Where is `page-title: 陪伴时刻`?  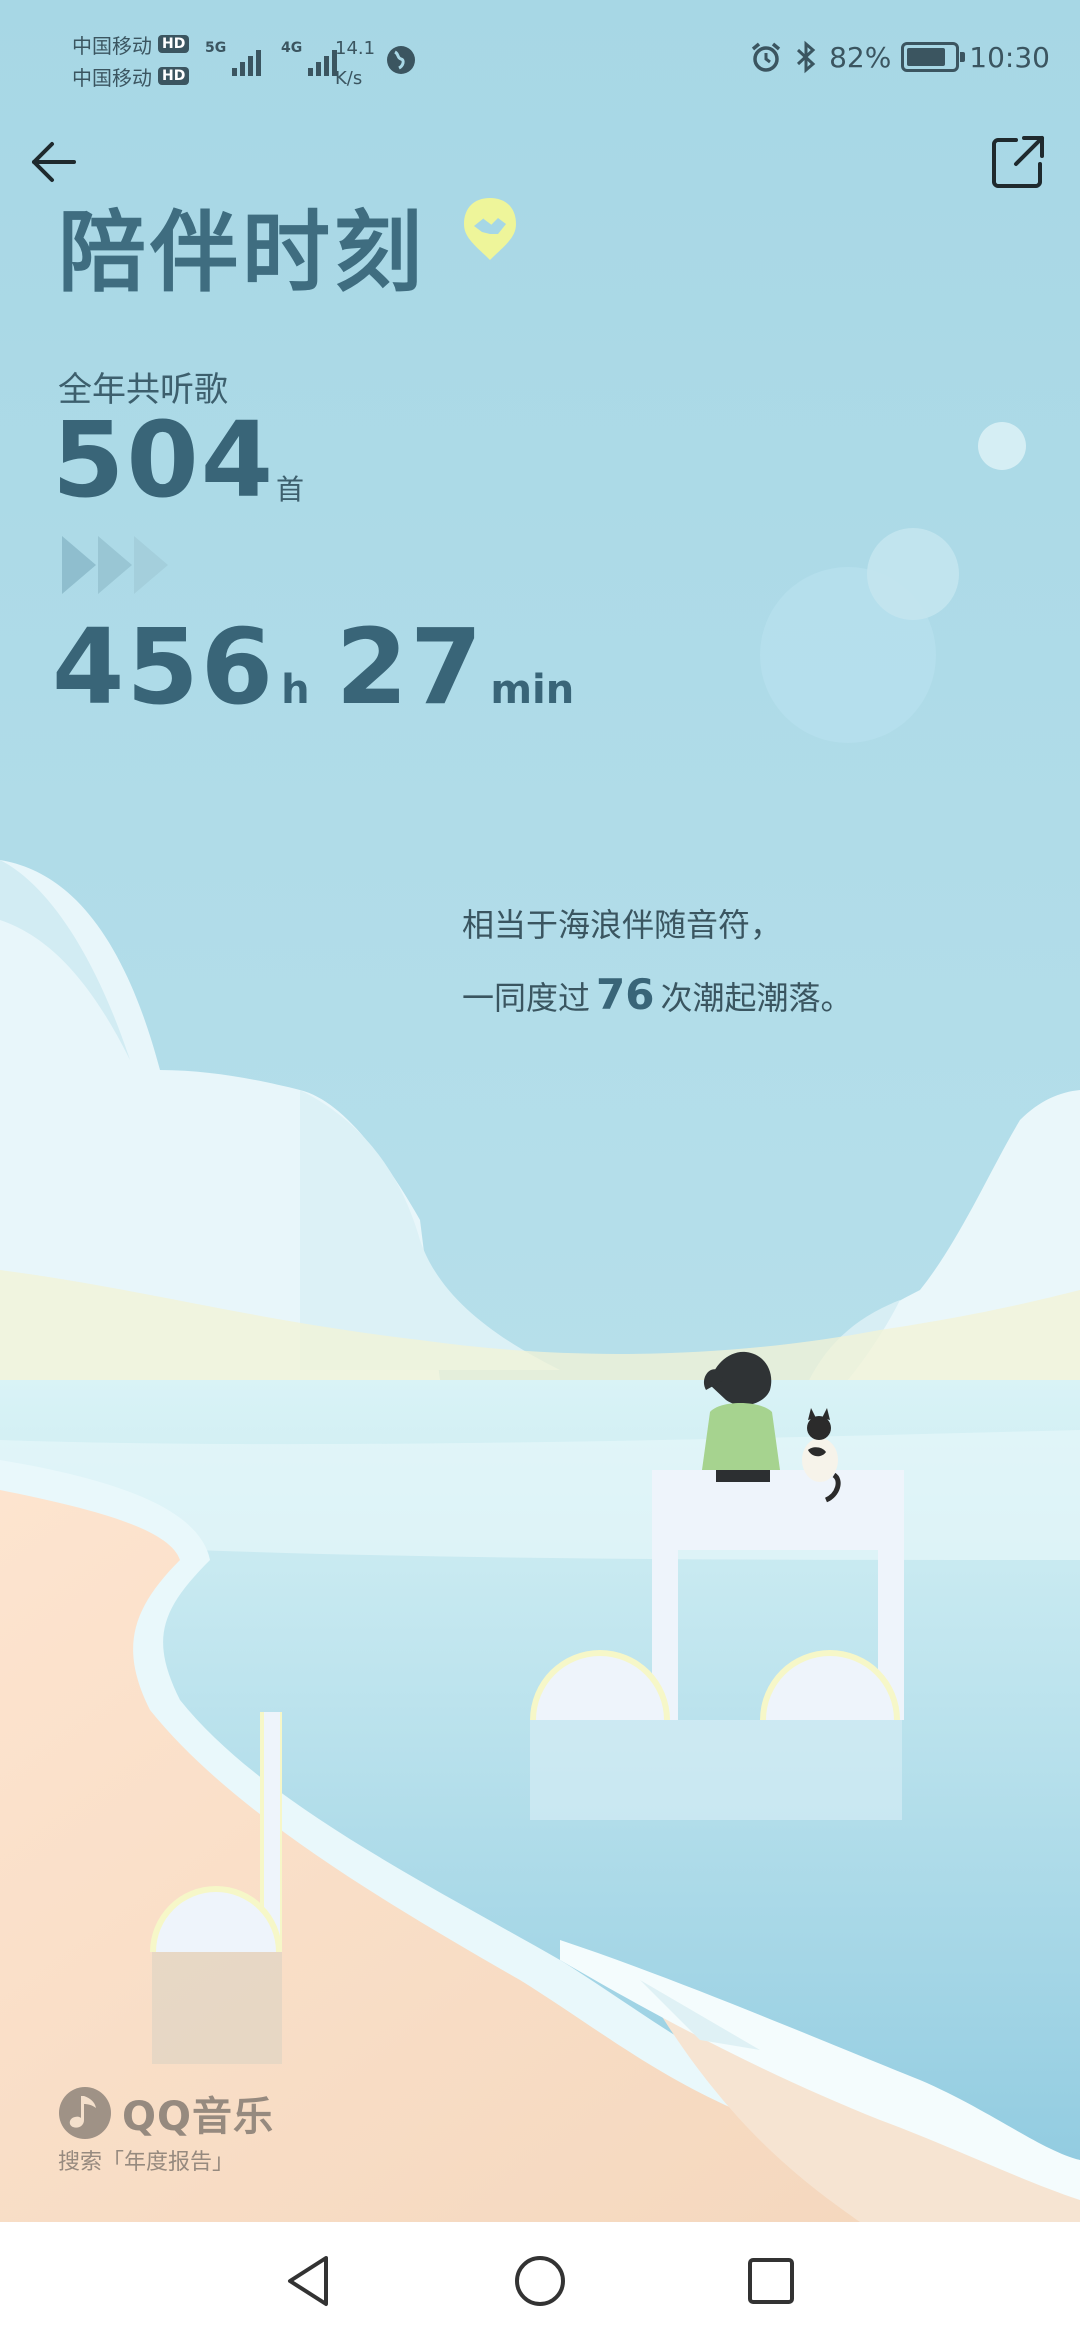
page-title: 陪伴时刻 is located at coordinates (242, 252).